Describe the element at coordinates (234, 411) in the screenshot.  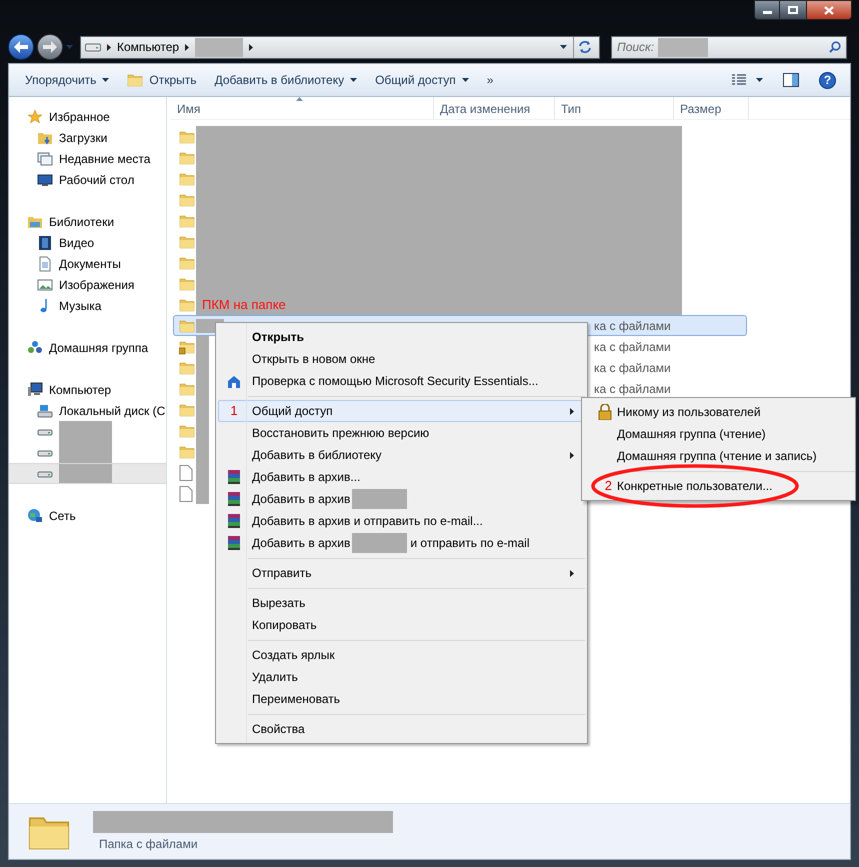
I see `step-number: 1` at that location.